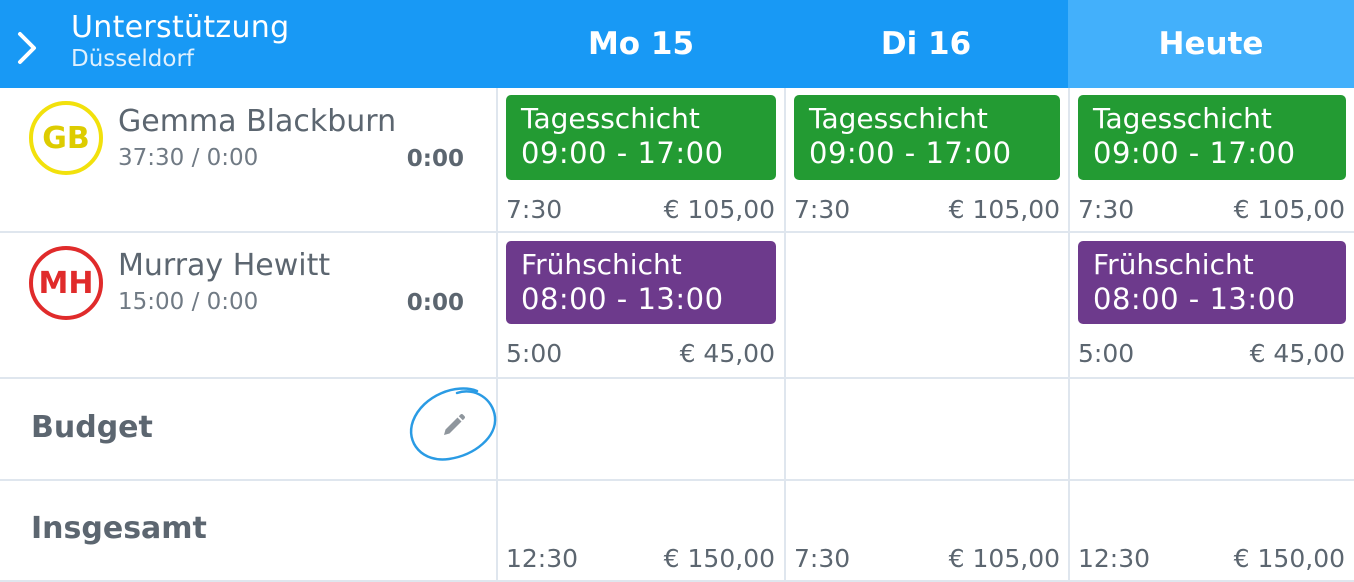 Image resolution: width=1354 pixels, height=582 pixels. I want to click on expand-button, so click(30, 44).